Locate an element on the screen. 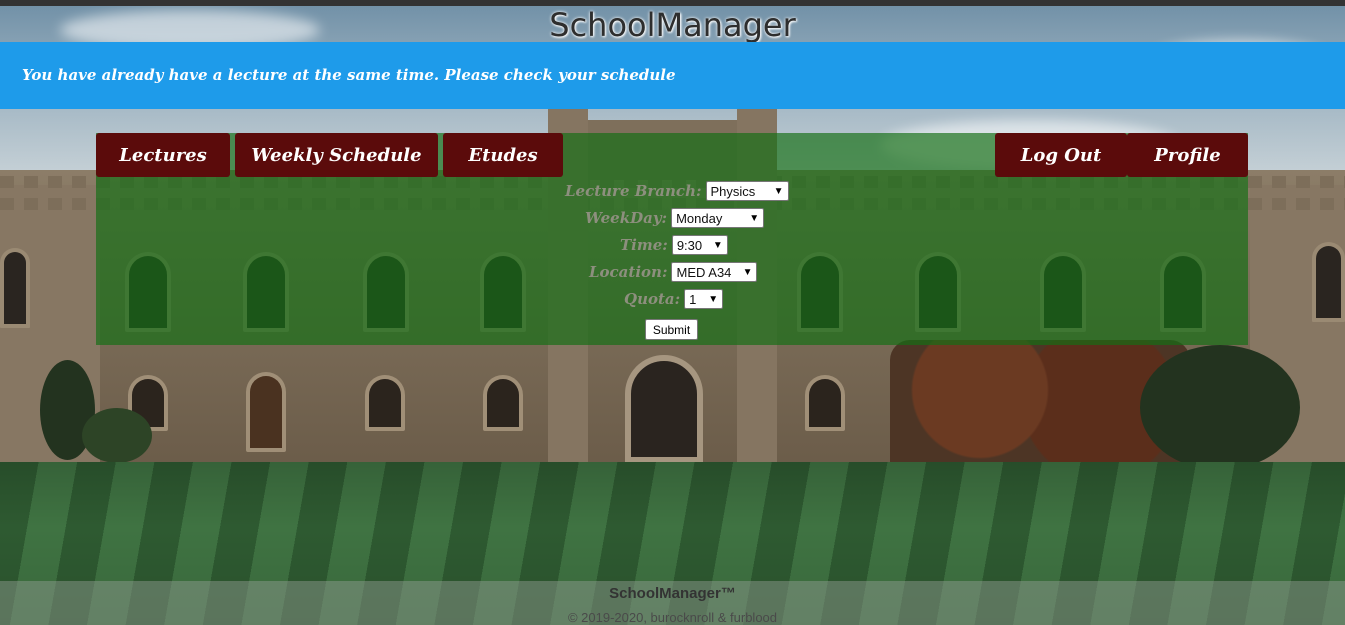  quota-select: 1 ▼ is located at coordinates (704, 299).